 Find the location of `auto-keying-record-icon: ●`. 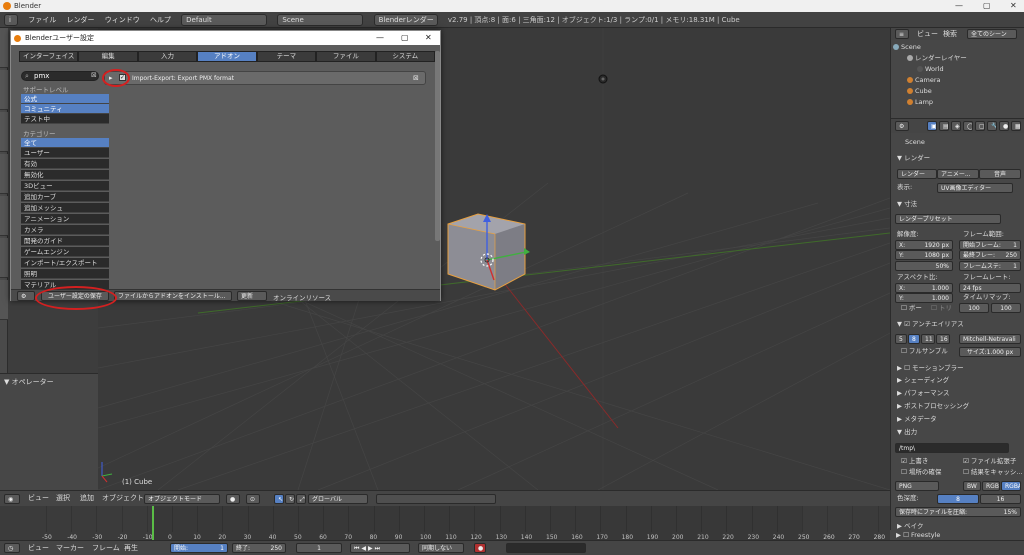

auto-keying-record-icon: ● is located at coordinates (480, 548).